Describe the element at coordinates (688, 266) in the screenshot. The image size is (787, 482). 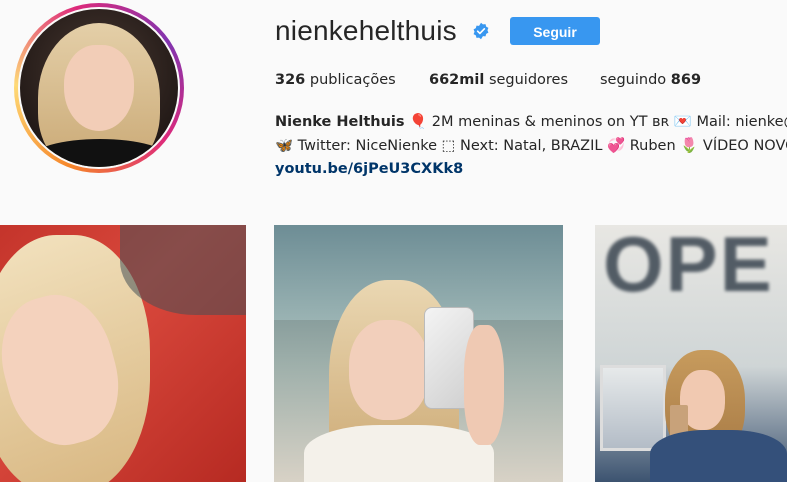
I see `open-sign: OPE` at that location.